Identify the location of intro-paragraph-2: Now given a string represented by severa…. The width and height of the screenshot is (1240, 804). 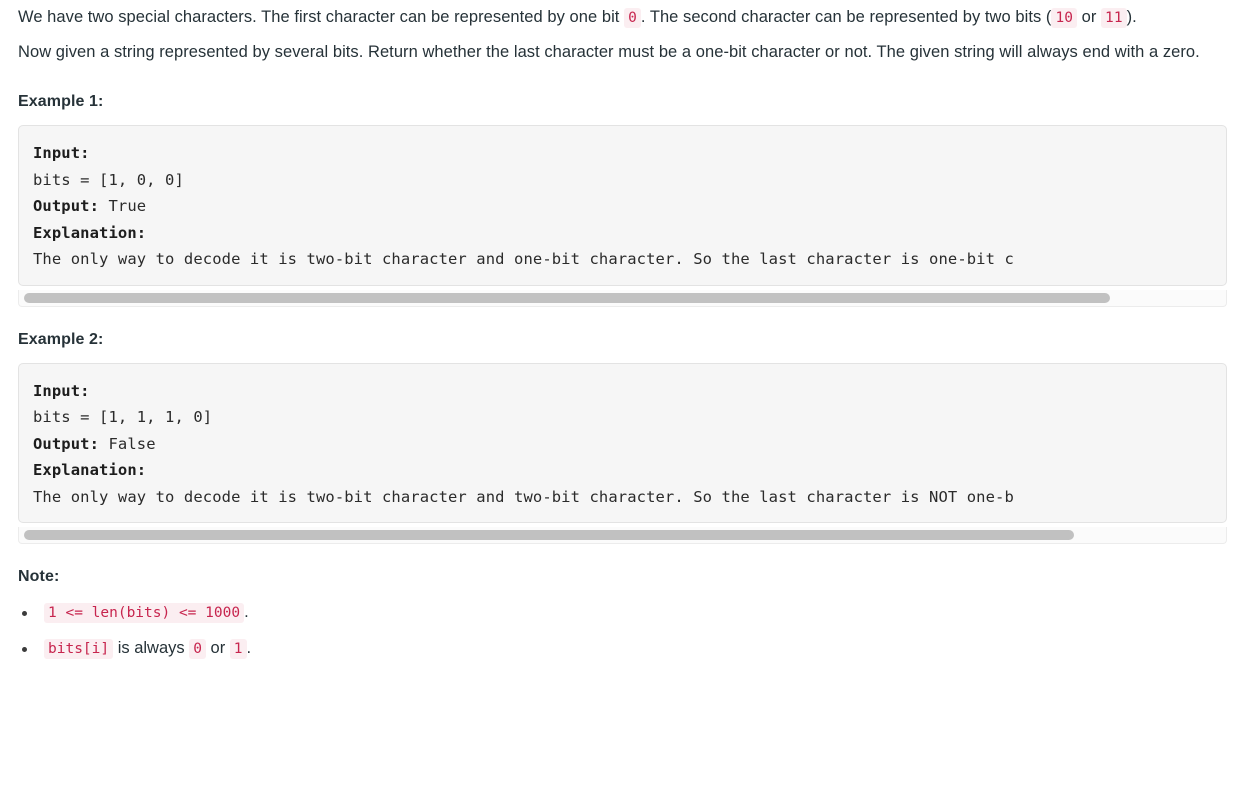
(609, 52).